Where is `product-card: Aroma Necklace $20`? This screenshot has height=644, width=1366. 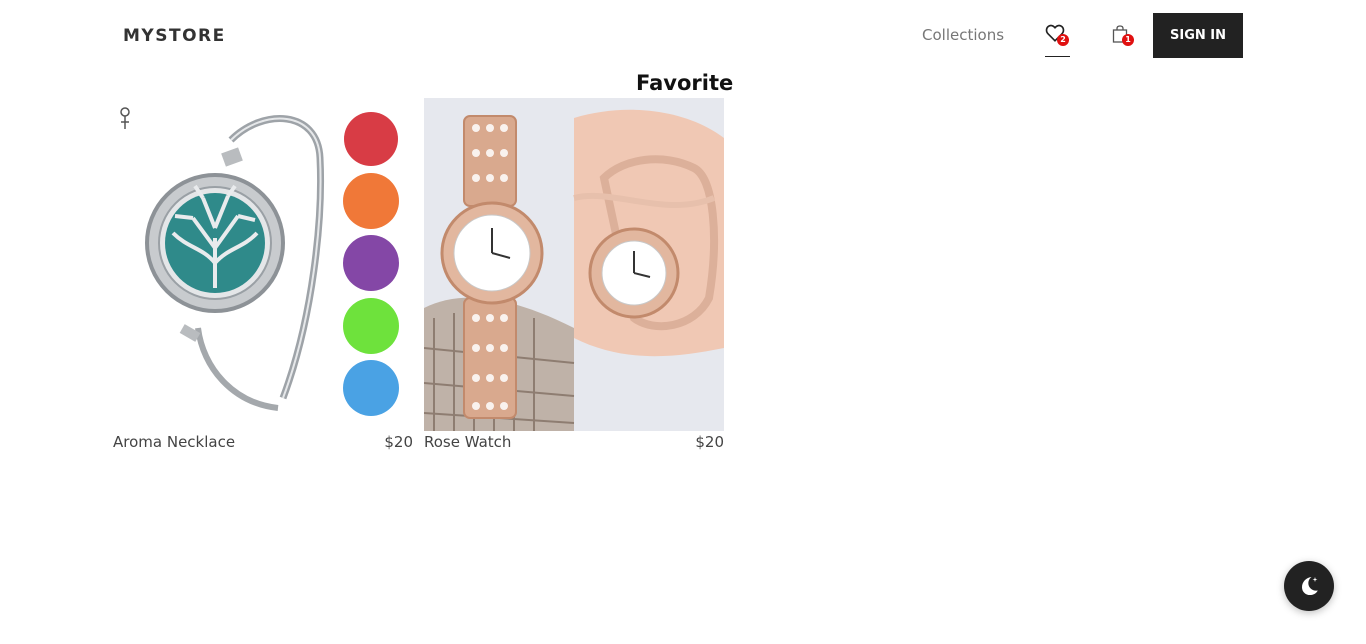 product-card: Aroma Necklace $20 is located at coordinates (263, 274).